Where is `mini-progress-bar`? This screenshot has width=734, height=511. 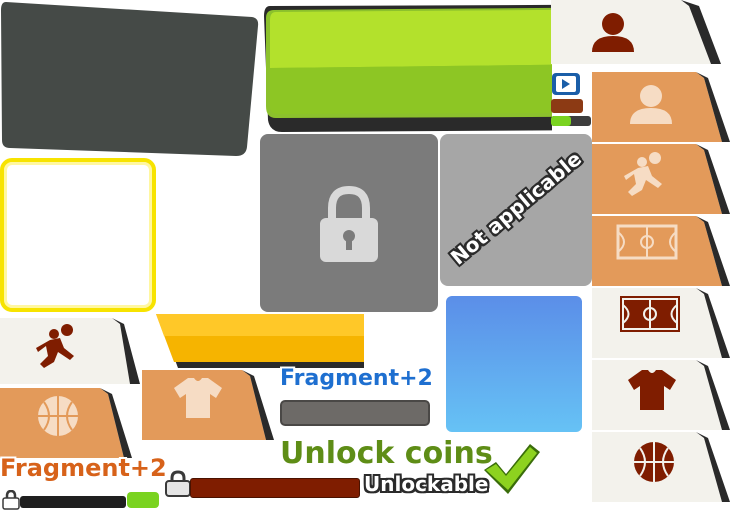
mini-progress-bar is located at coordinates (571, 121).